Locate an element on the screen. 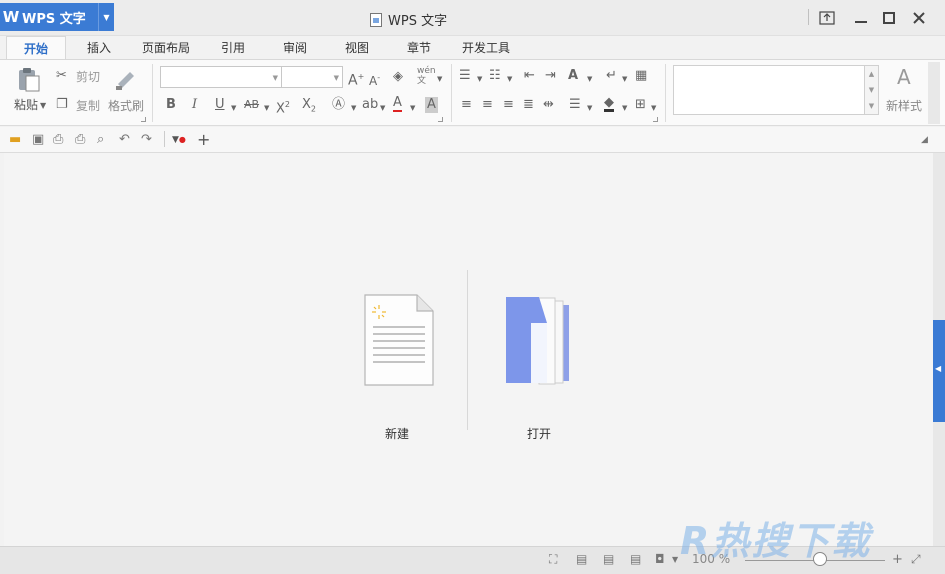  page-view-icon: ▤ is located at coordinates (581, 559).